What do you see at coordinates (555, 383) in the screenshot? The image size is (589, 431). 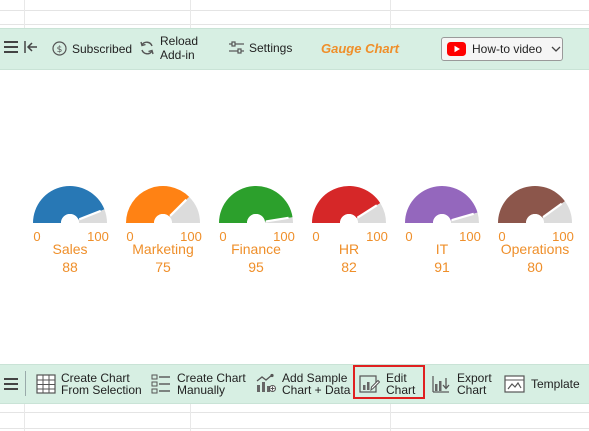 I see `template-label: Template` at bounding box center [555, 383].